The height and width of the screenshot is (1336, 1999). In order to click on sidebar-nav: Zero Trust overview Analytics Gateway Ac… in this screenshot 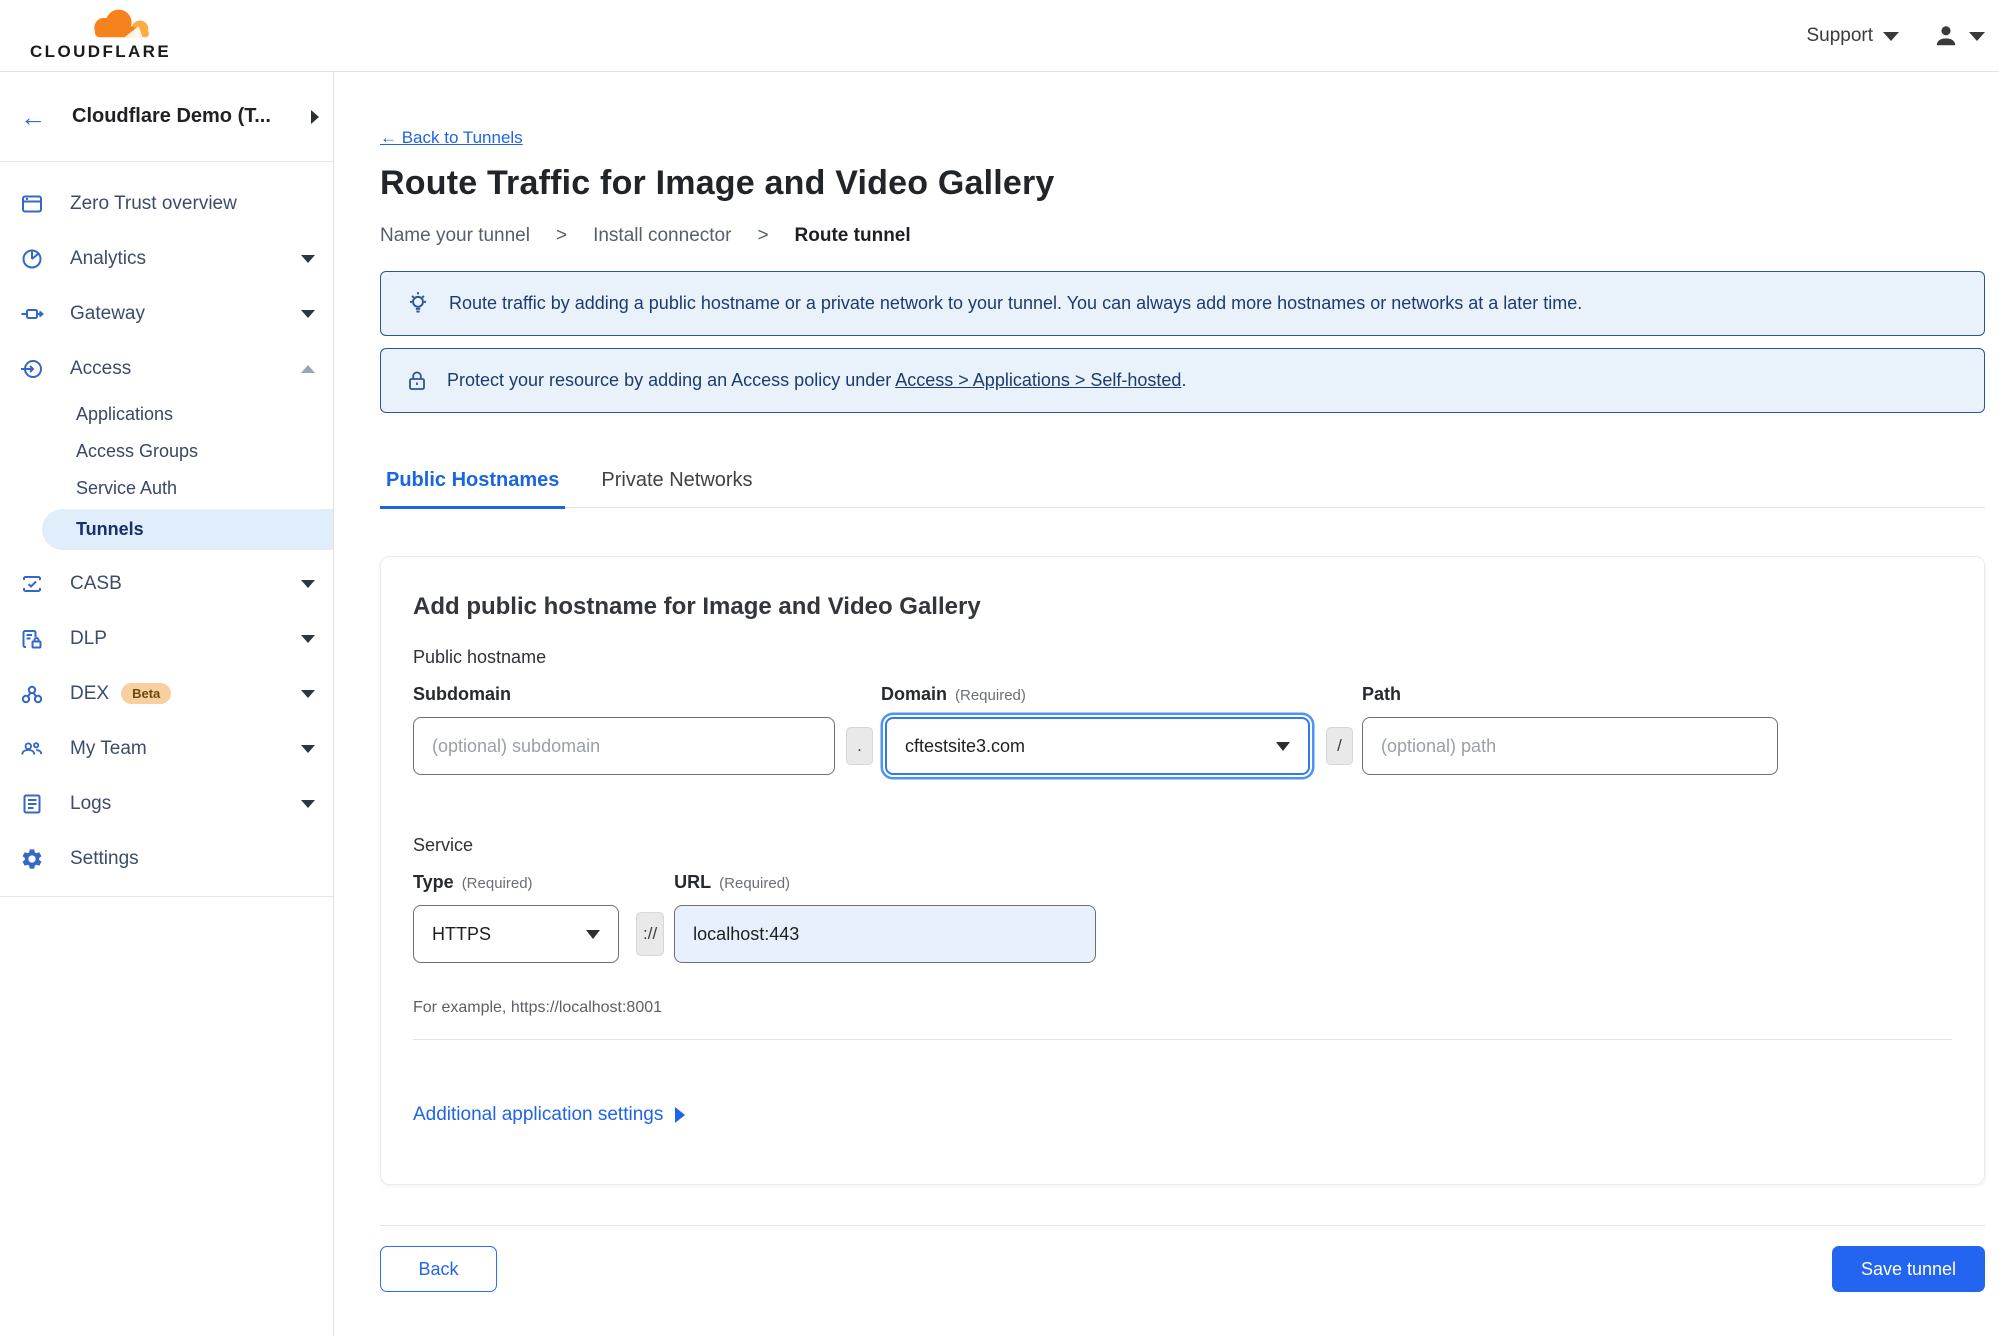, I will do `click(166, 529)`.